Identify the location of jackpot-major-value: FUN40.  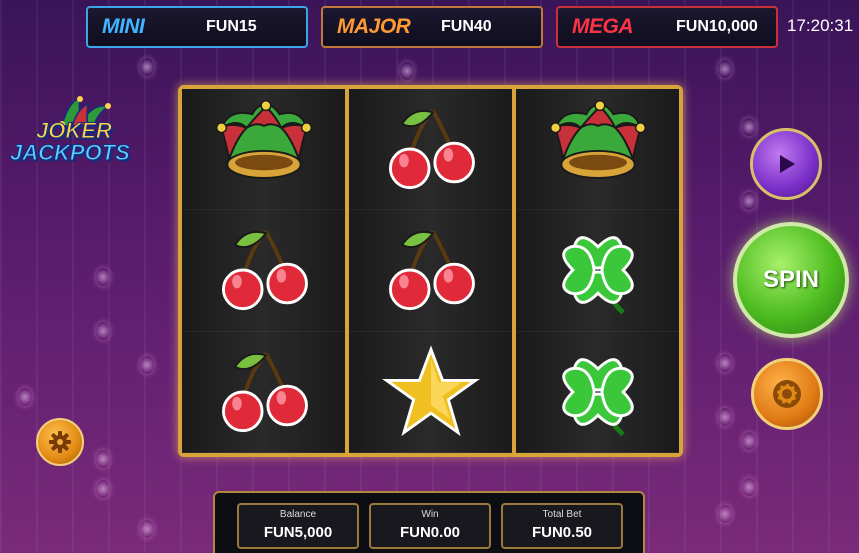
(466, 26).